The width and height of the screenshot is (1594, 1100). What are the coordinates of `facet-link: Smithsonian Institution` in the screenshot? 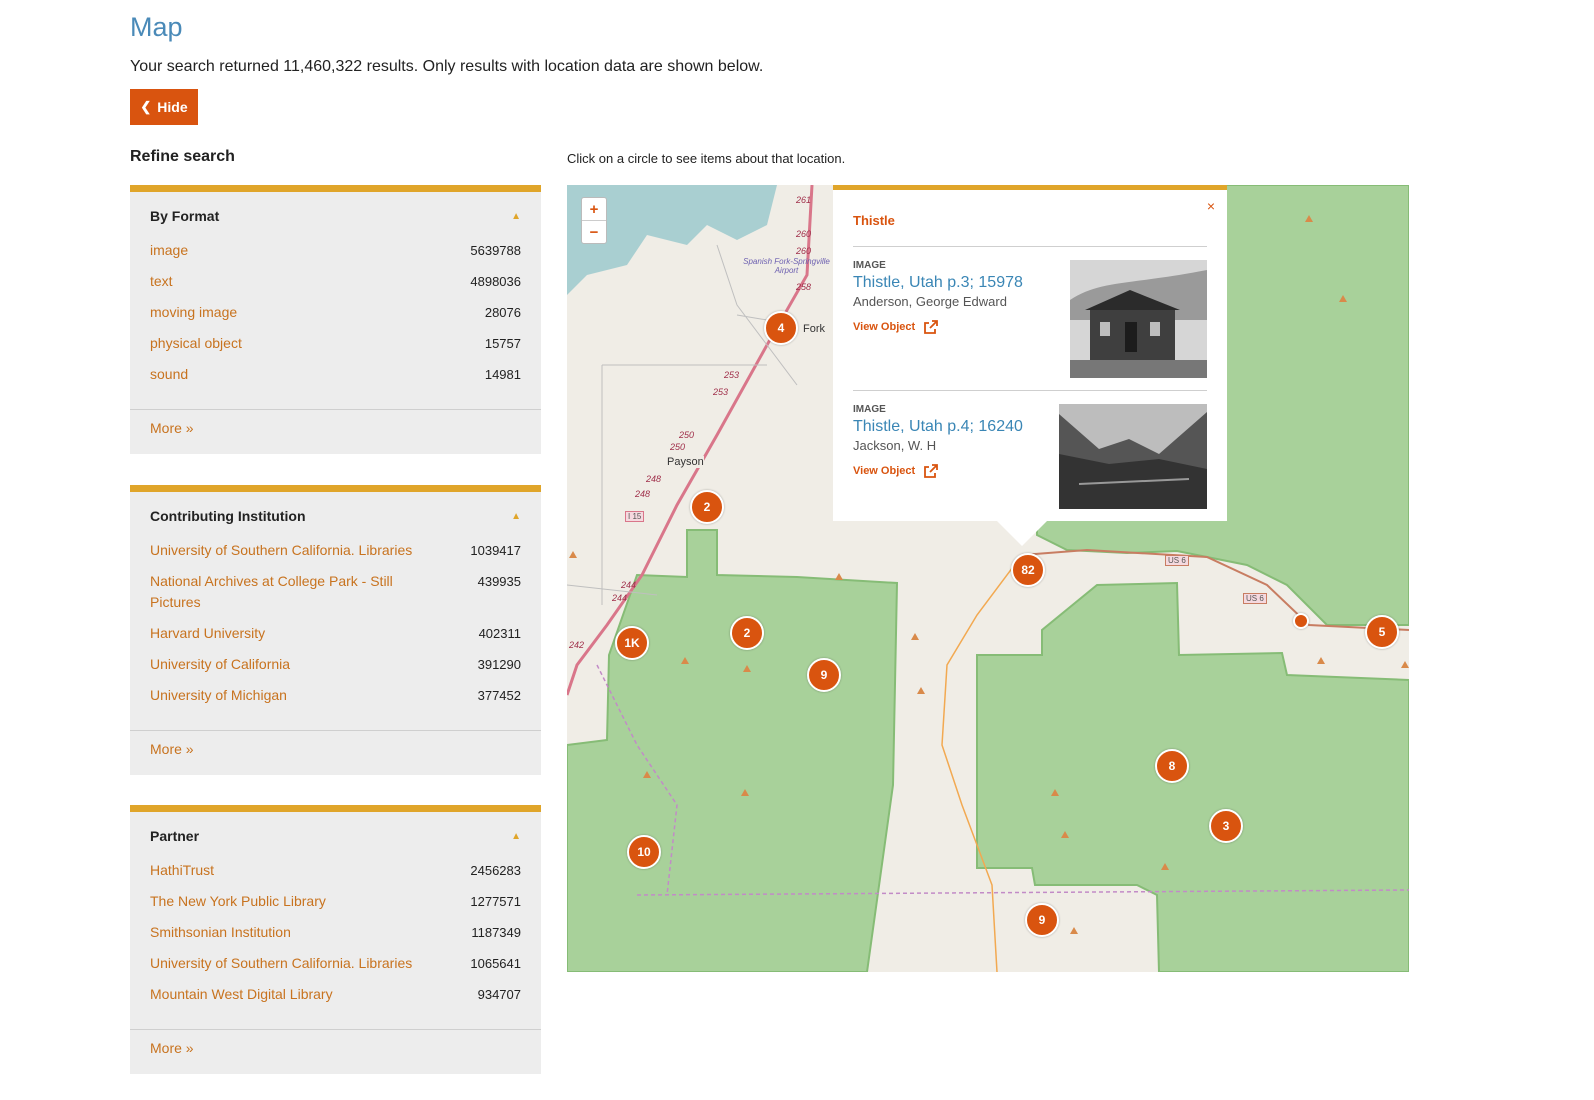 It's located at (220, 932).